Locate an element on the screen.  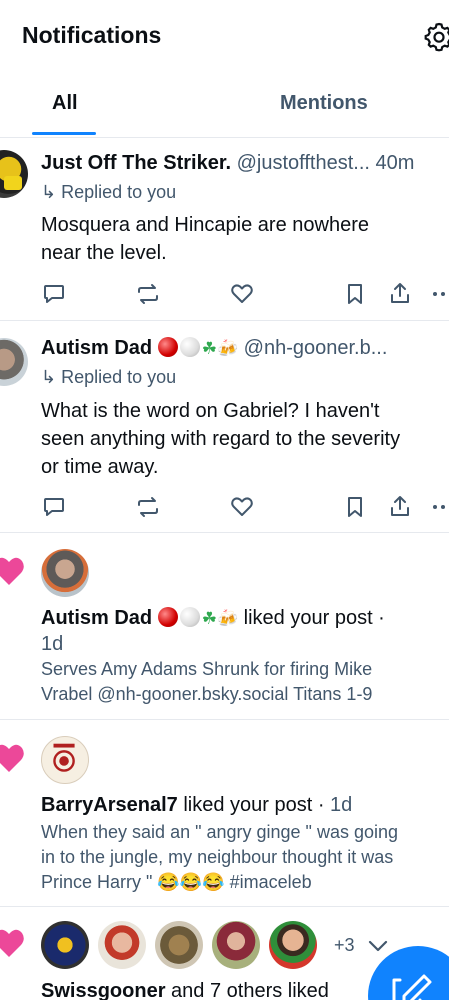
author-name: BarryArsenal7 is located at coordinates (109, 805).